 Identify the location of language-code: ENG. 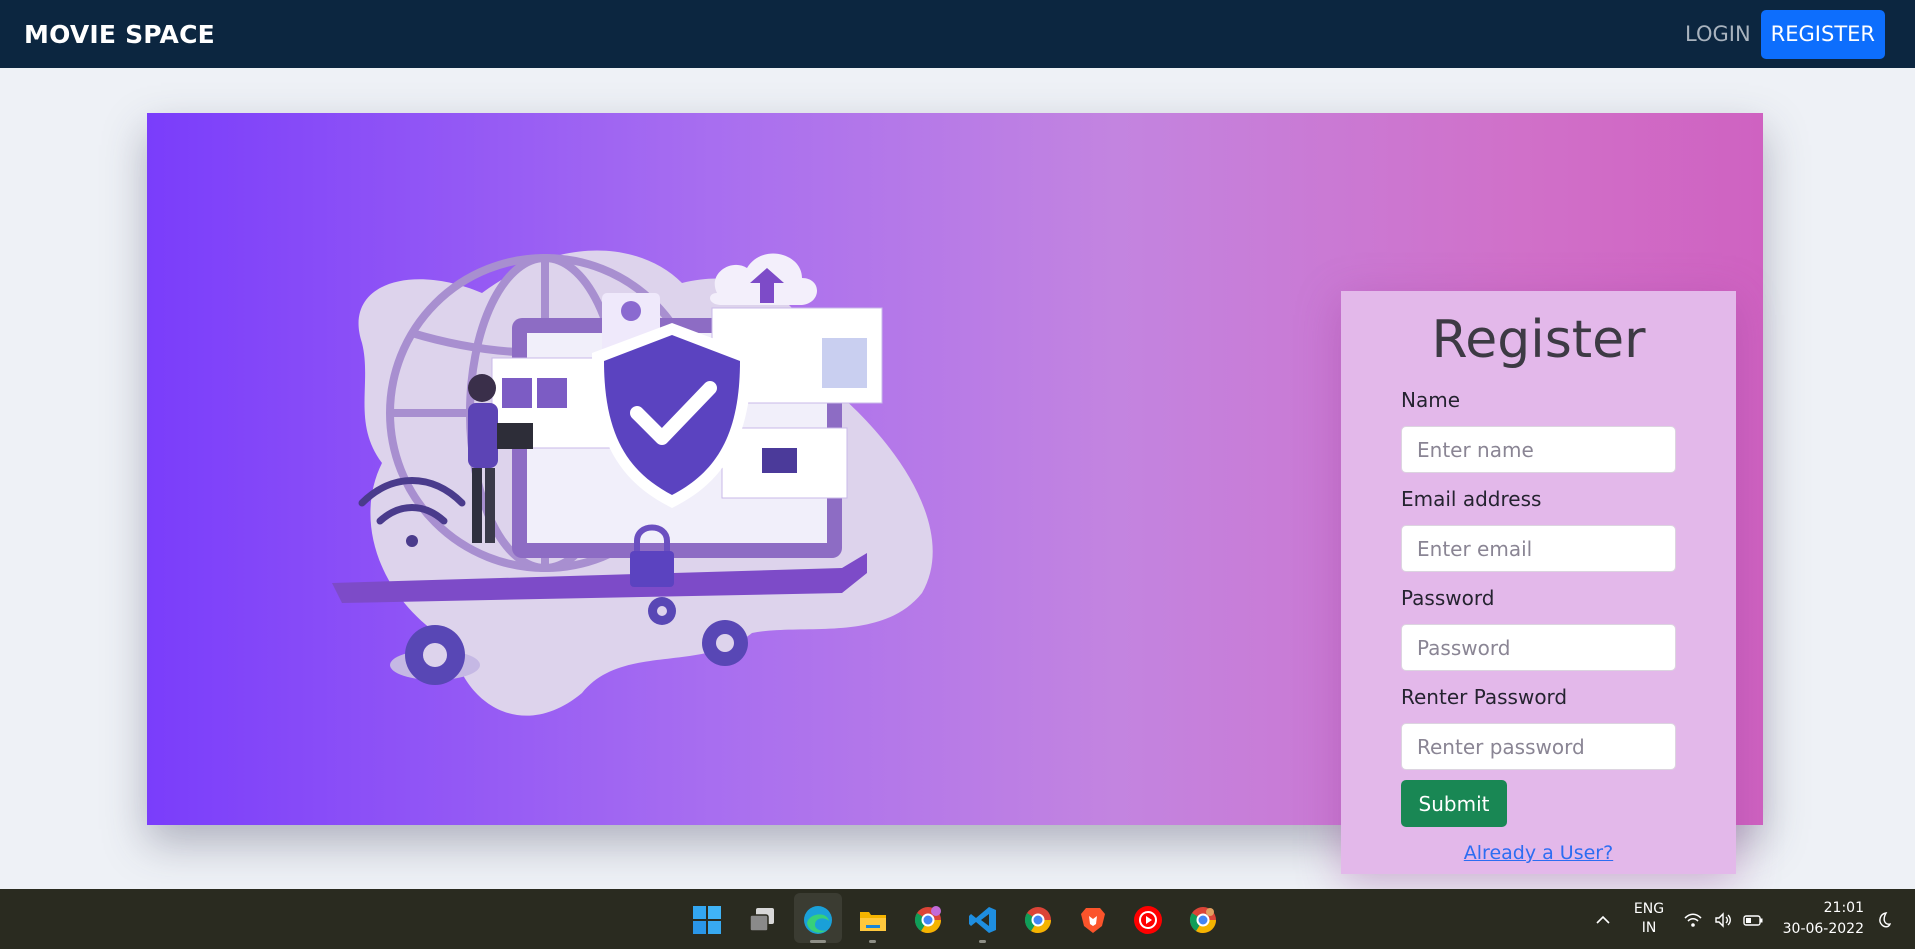
(1649, 909).